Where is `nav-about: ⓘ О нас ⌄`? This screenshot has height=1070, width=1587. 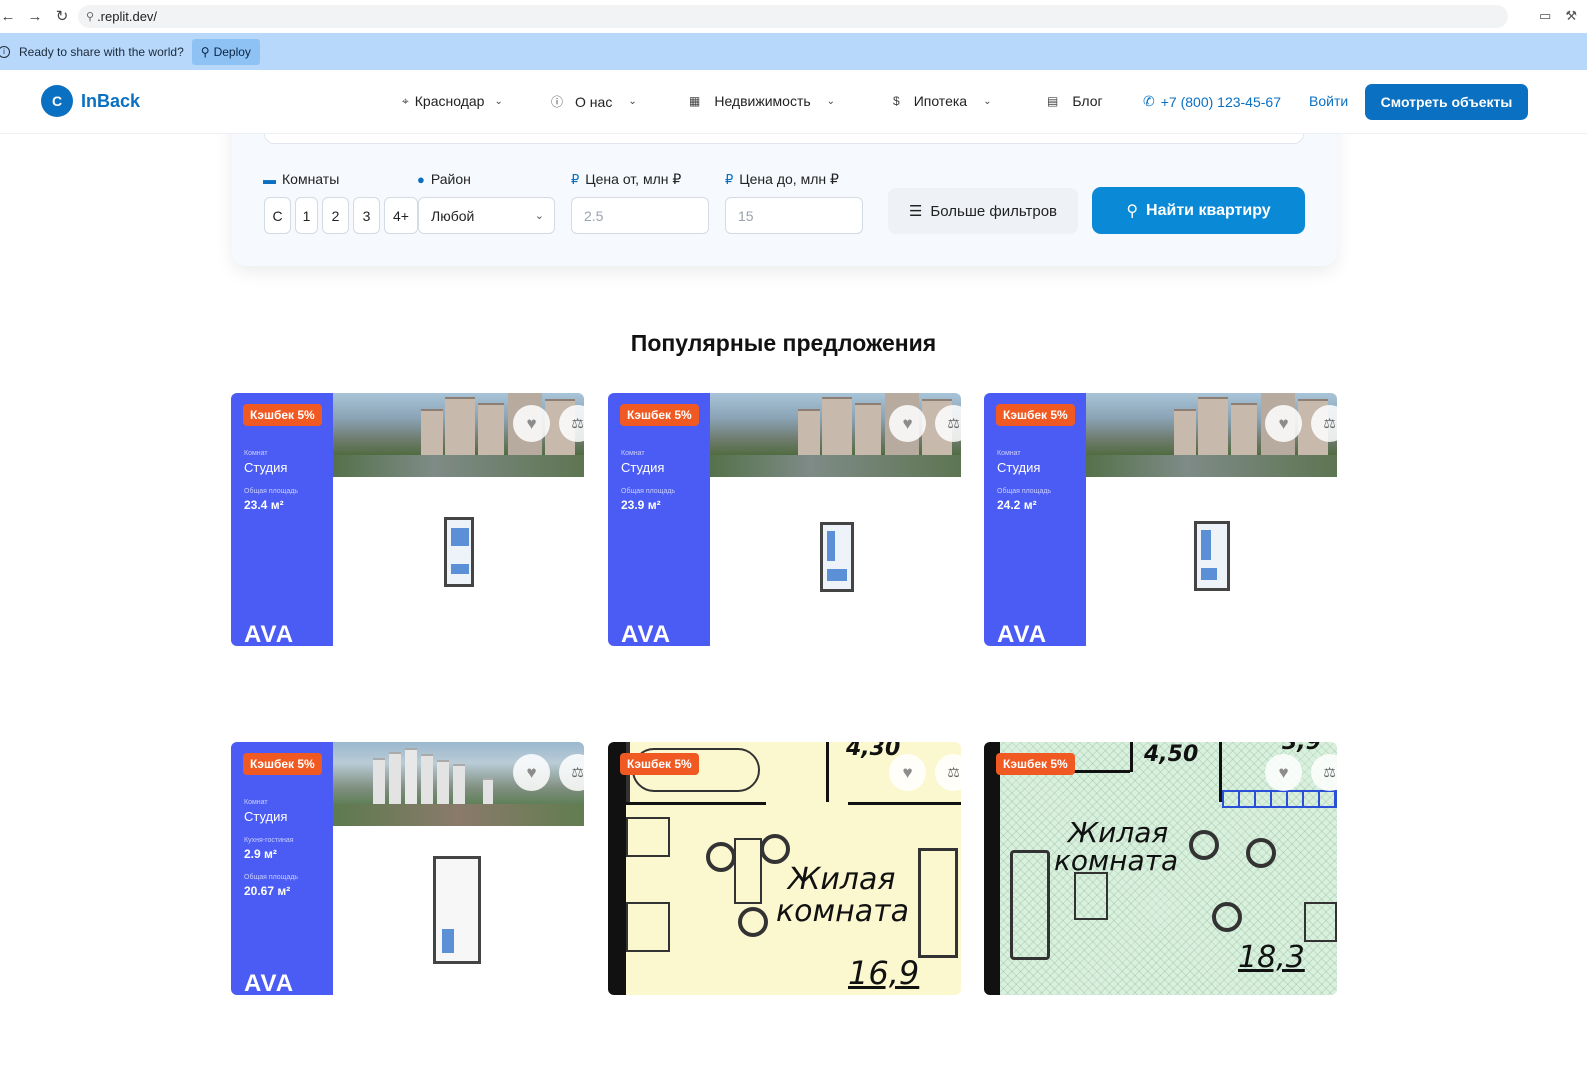 nav-about: ⓘ О нас ⌄ is located at coordinates (594, 101).